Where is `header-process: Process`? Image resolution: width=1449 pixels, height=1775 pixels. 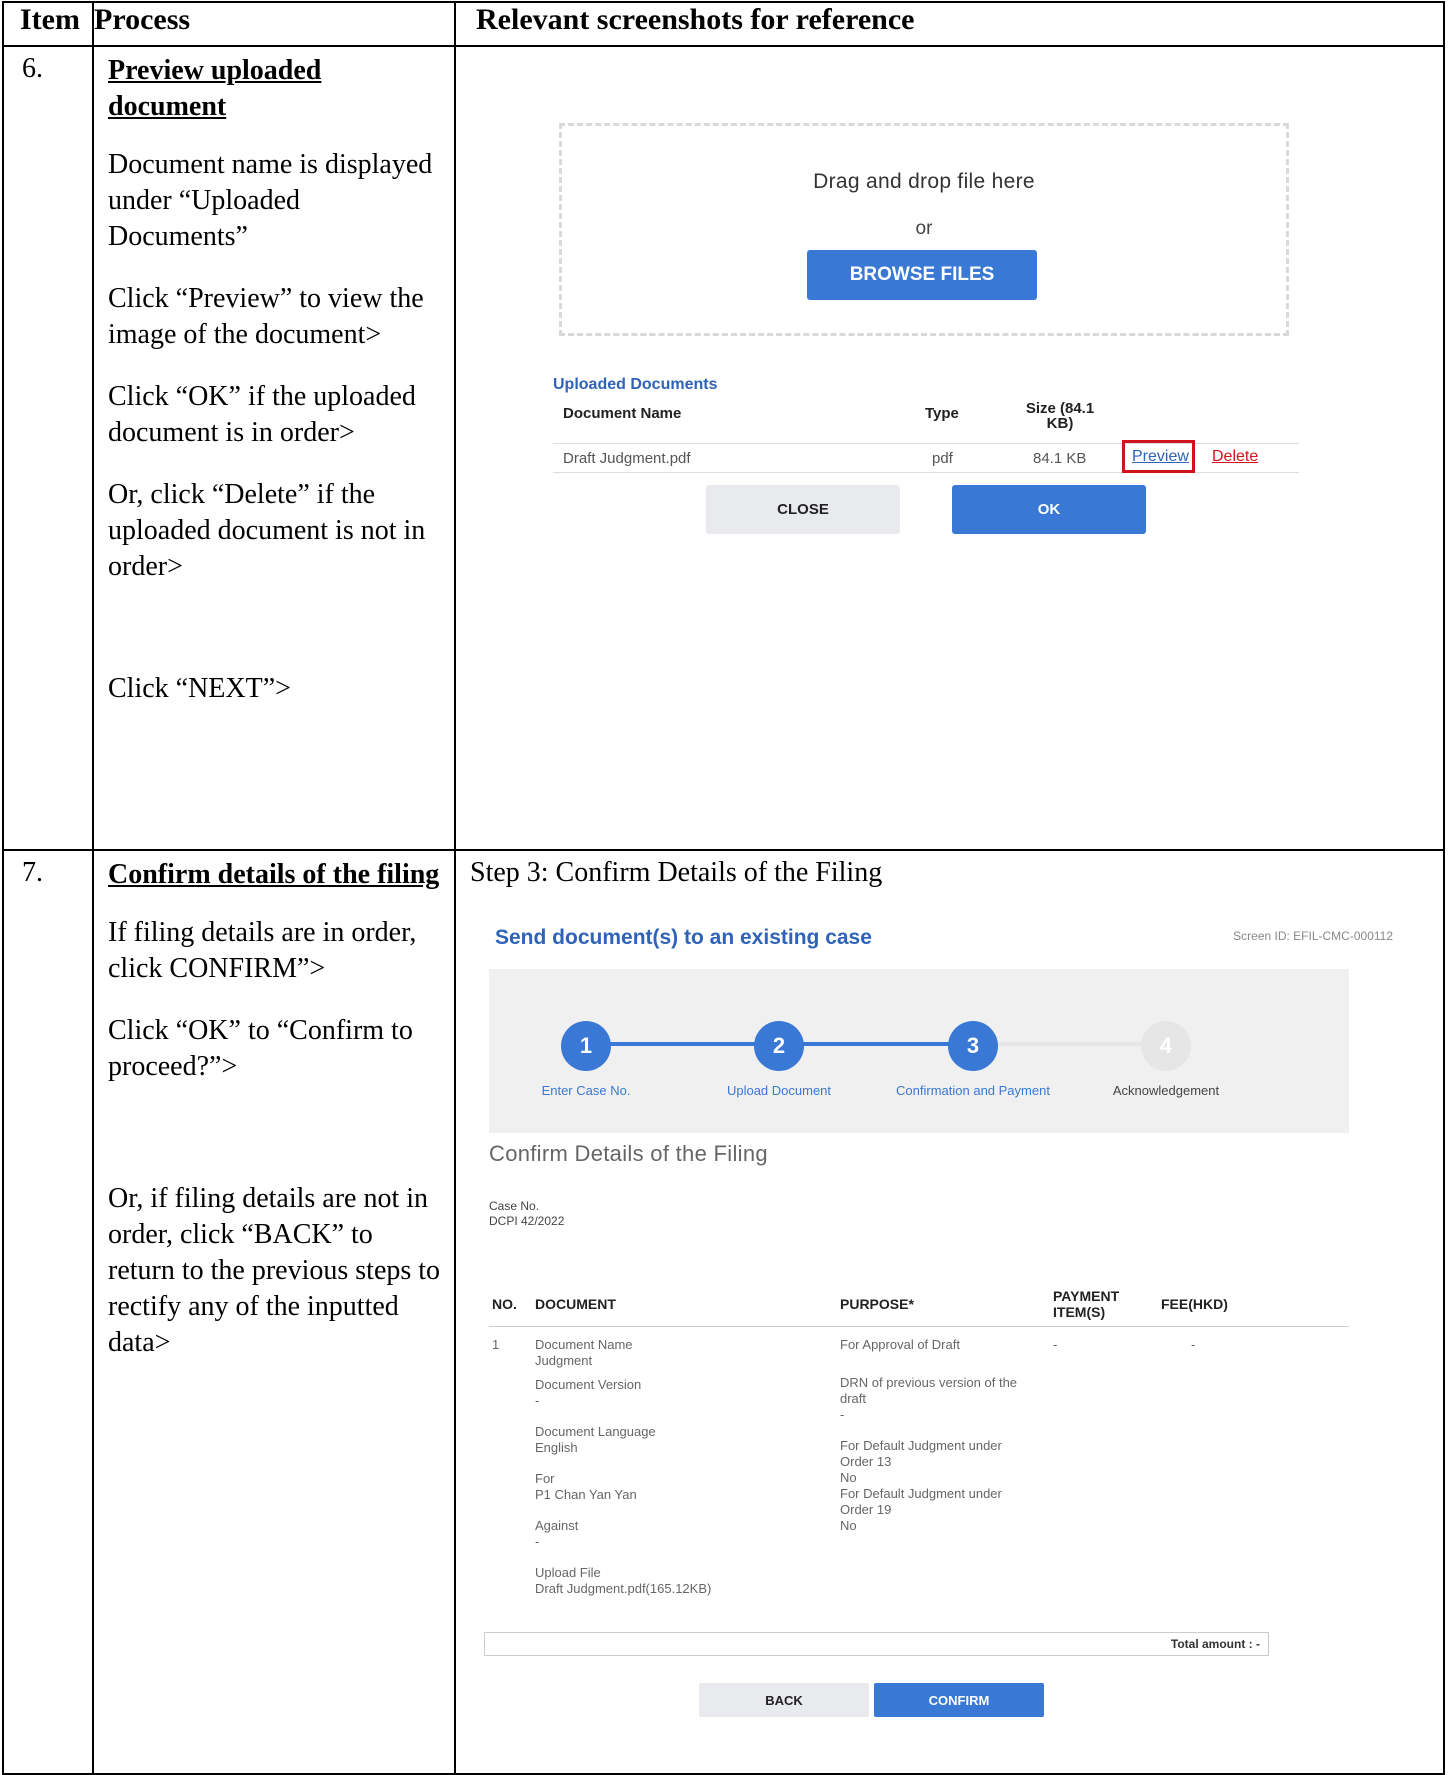
header-process: Process is located at coordinates (274, 24).